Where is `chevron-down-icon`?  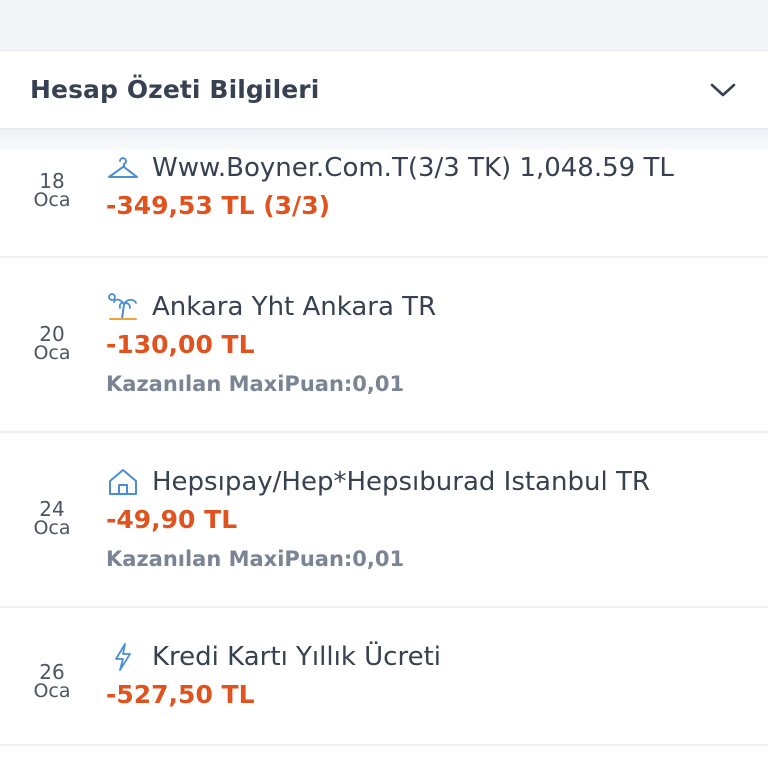 chevron-down-icon is located at coordinates (723, 90).